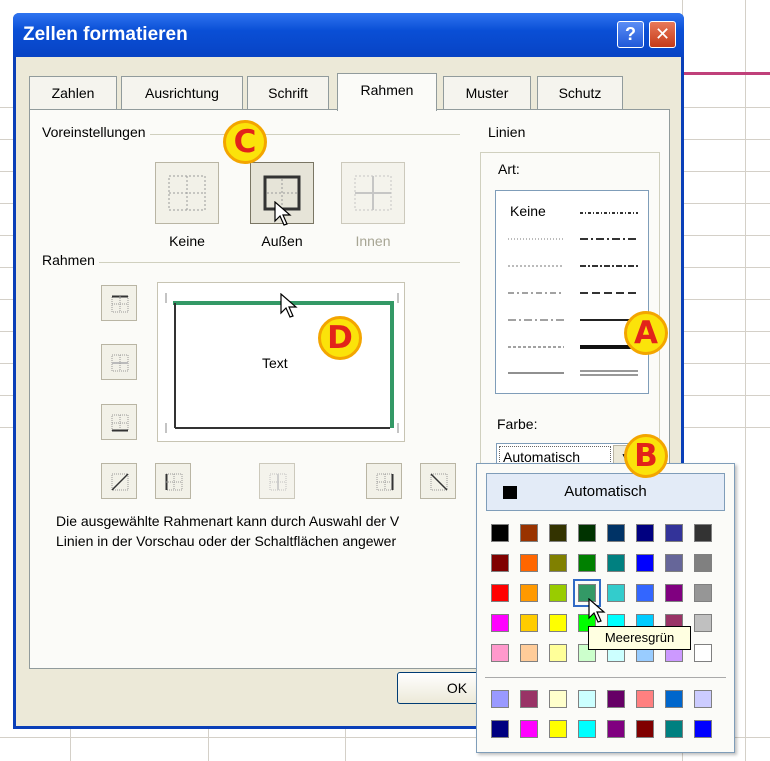 Image resolution: width=770 pixels, height=761 pixels. I want to click on callout-c-badge: C, so click(245, 142).